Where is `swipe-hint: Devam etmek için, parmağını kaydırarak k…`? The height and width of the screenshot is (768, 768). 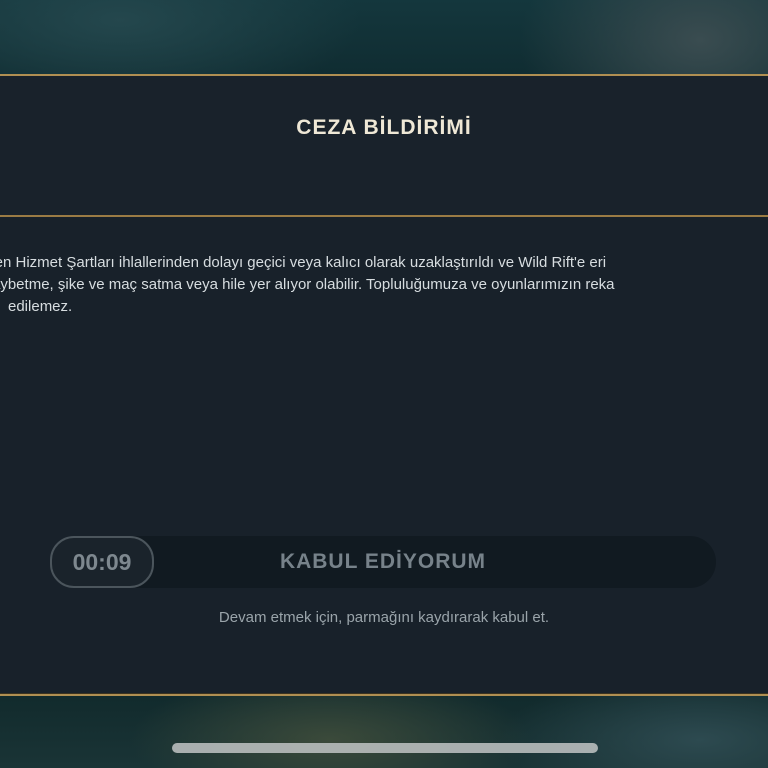 swipe-hint: Devam etmek için, parmağını kaydırarak k… is located at coordinates (384, 617).